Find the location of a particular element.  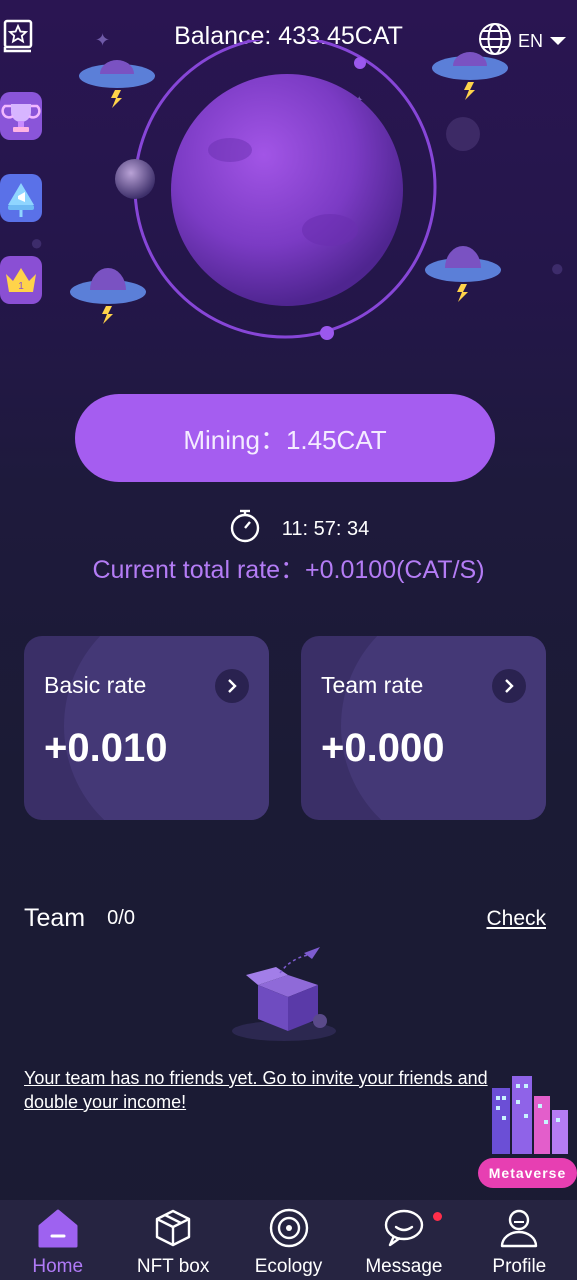

mining-button: Mining：1.45CAT is located at coordinates (285, 438).